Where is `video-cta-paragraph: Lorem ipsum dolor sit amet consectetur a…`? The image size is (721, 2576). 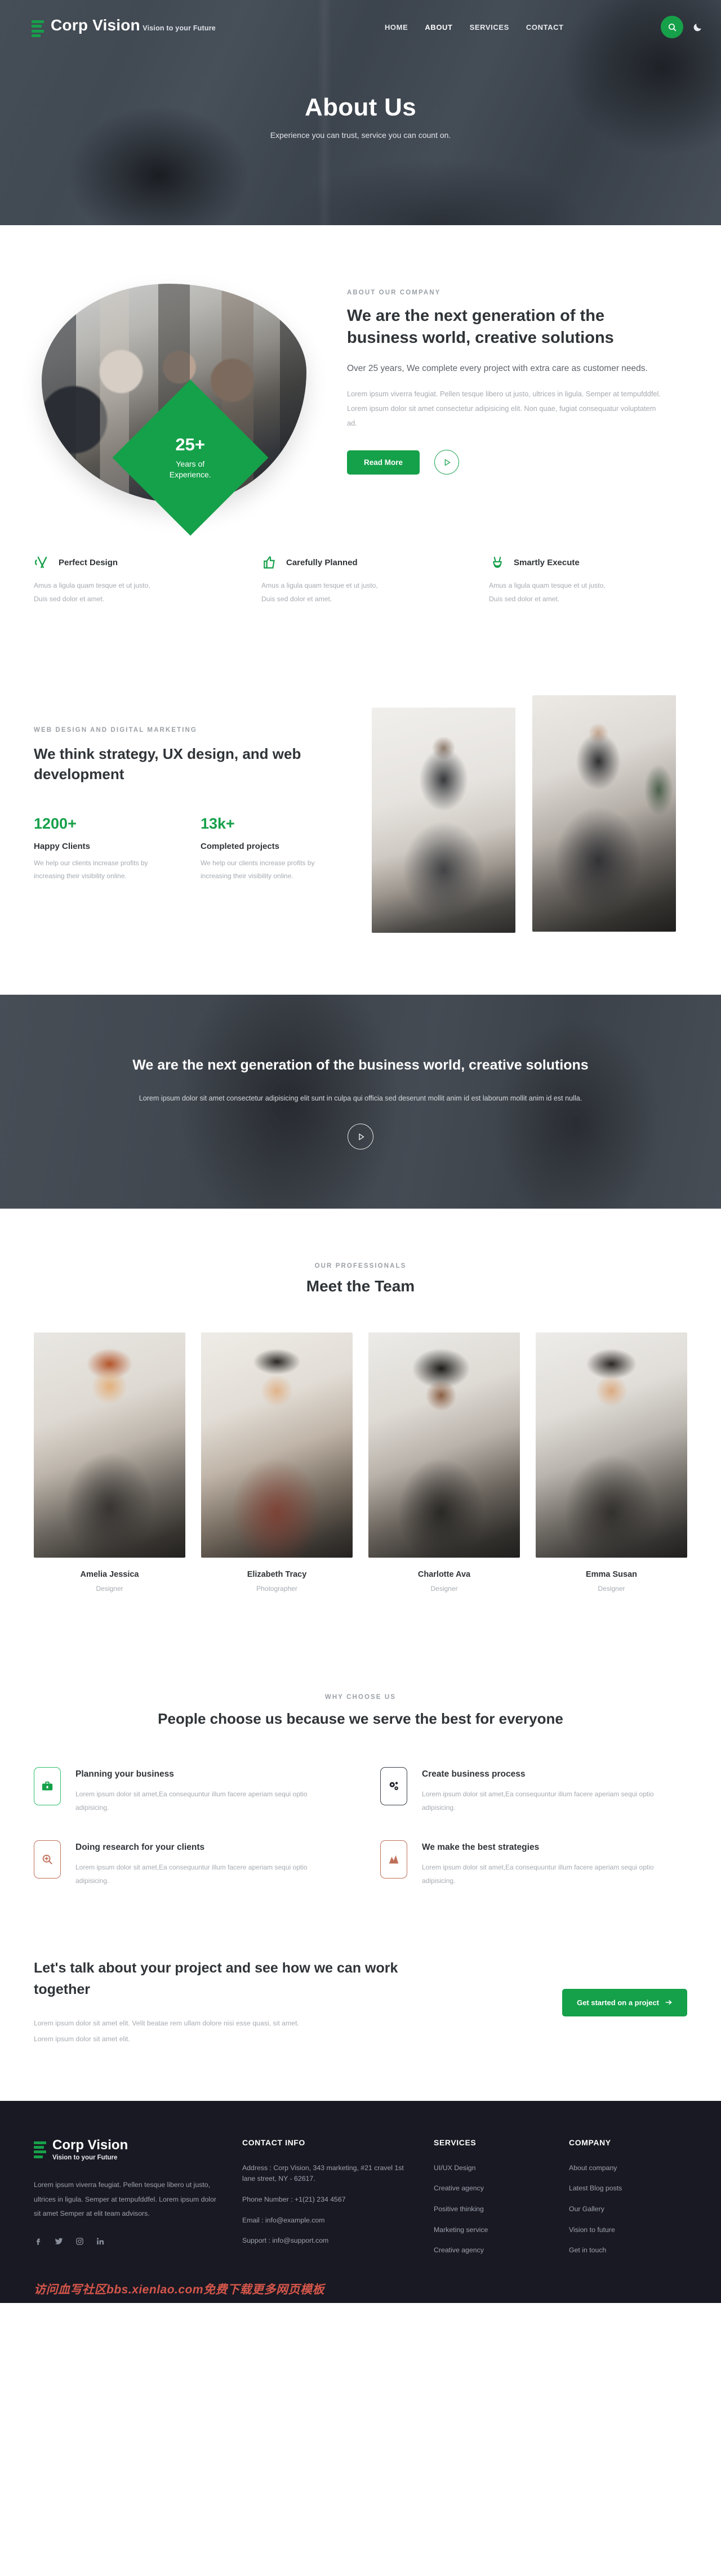
video-cta-paragraph: Lorem ipsum dolor sit amet consectetur a… is located at coordinates (360, 1098).